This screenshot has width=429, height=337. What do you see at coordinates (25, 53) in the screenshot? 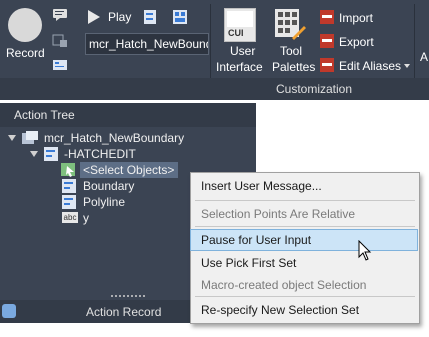
I see `record-label: Record` at bounding box center [25, 53].